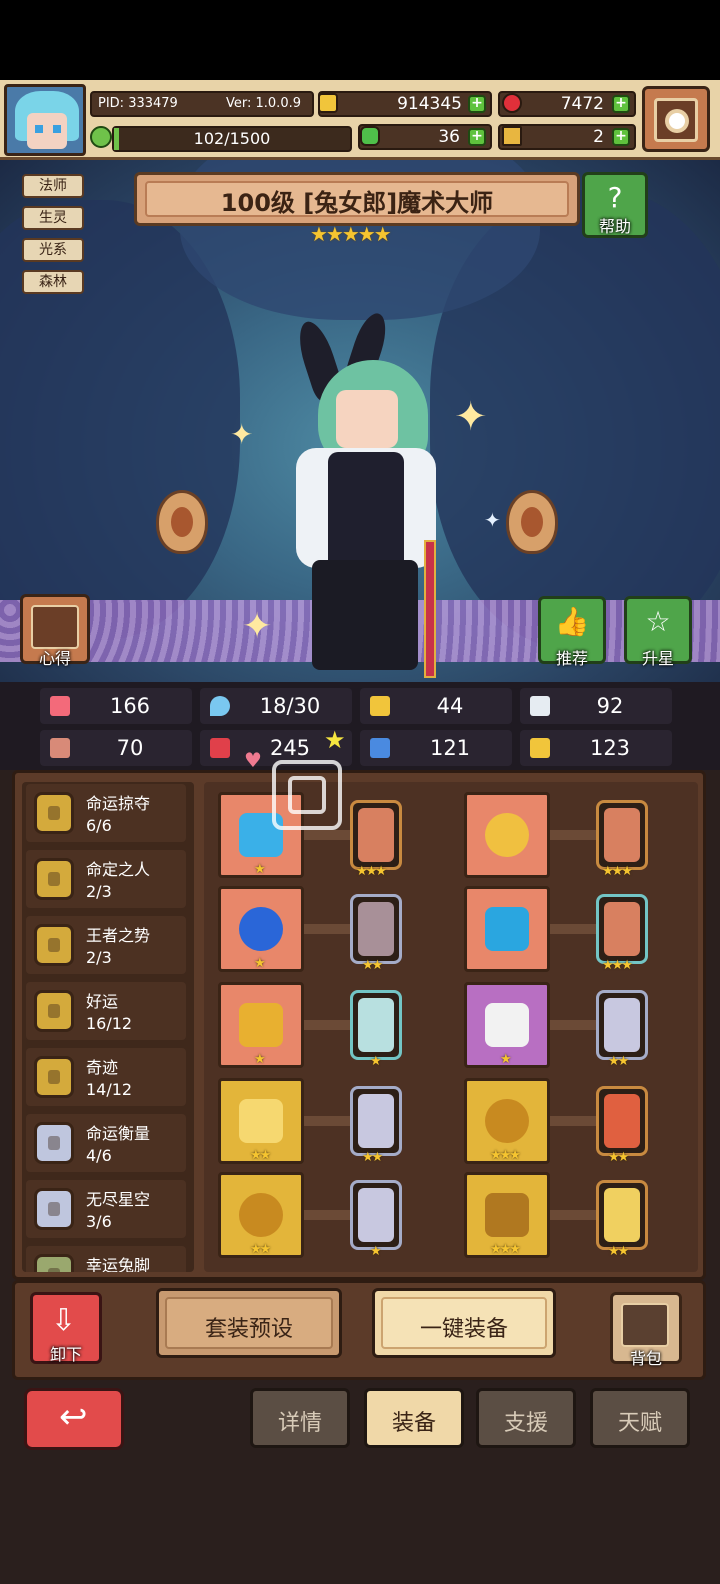  What do you see at coordinates (640, 1418) in the screenshot?
I see `tab-talent: 天赋` at bounding box center [640, 1418].